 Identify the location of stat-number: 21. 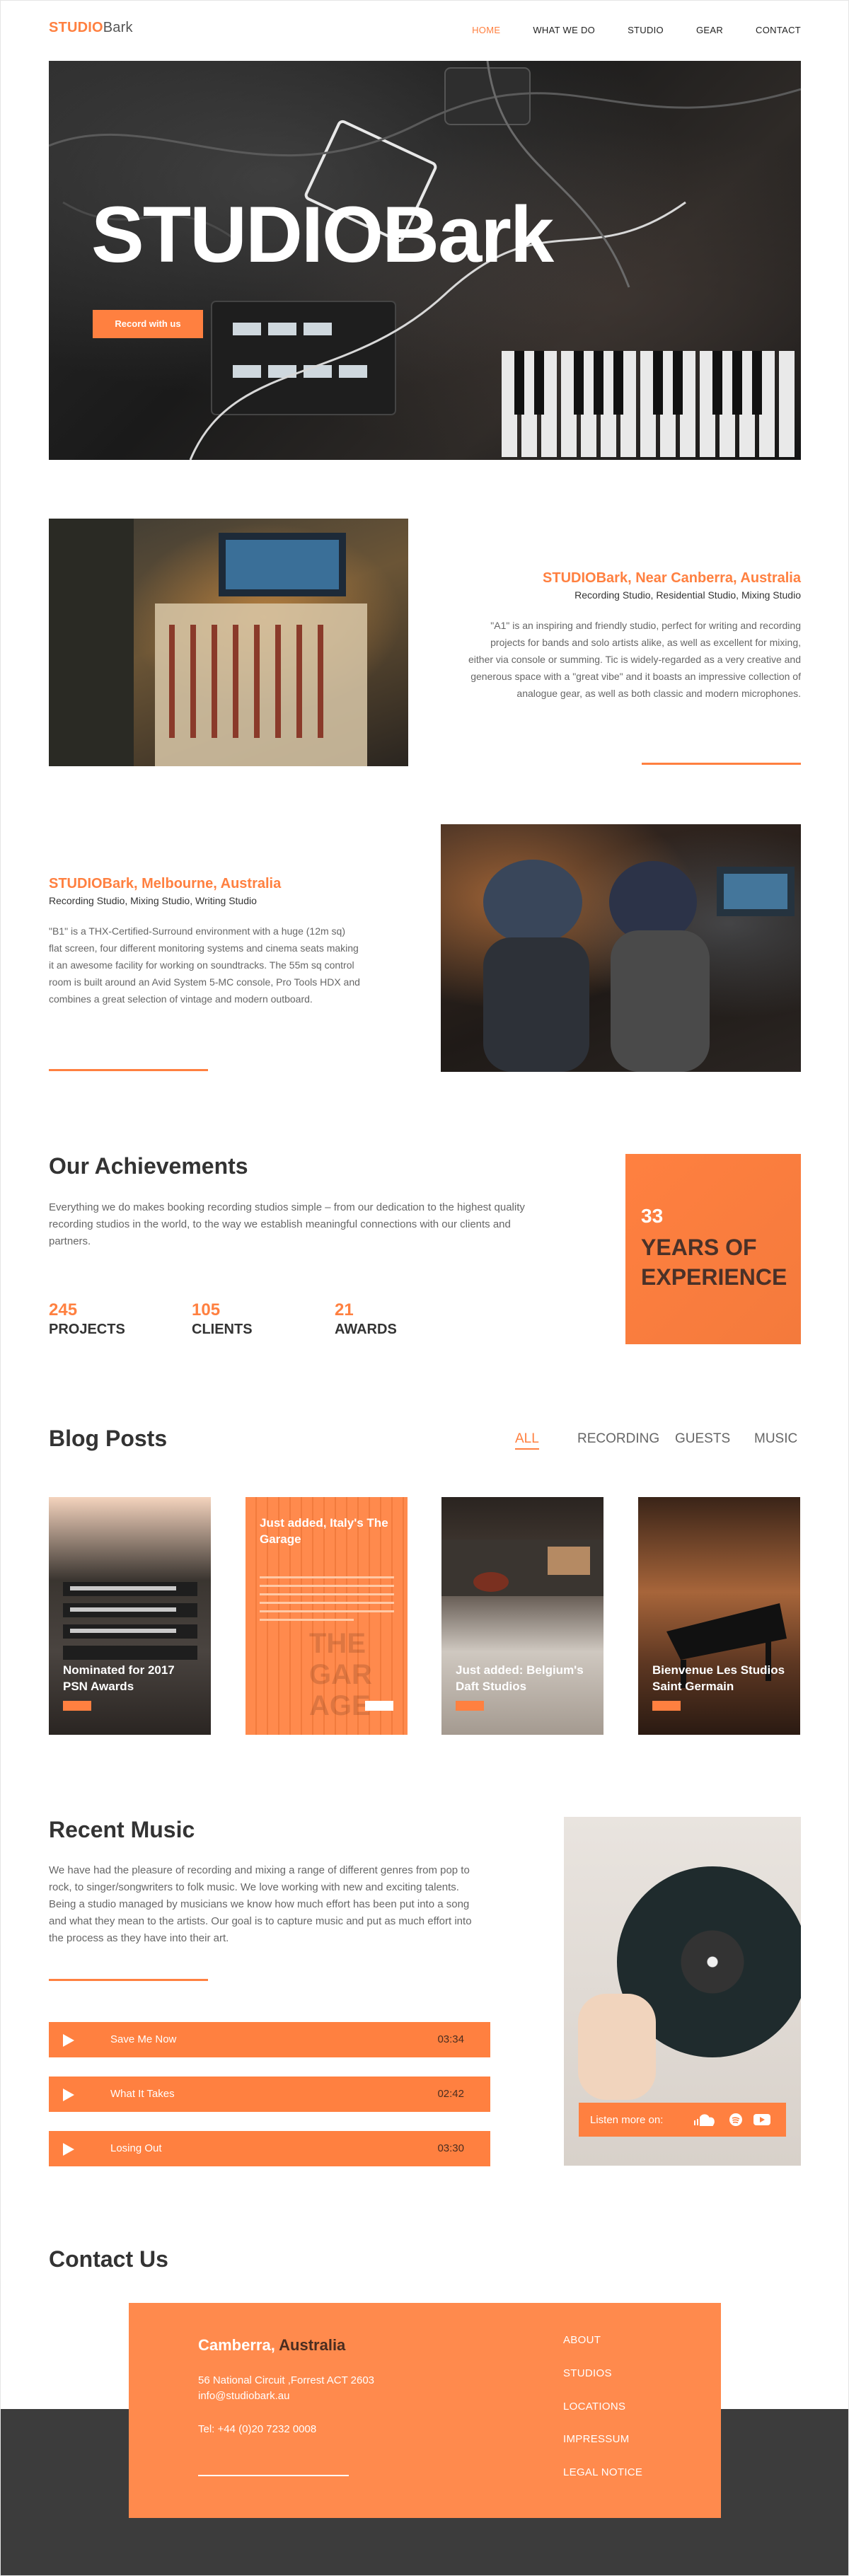
(344, 1309).